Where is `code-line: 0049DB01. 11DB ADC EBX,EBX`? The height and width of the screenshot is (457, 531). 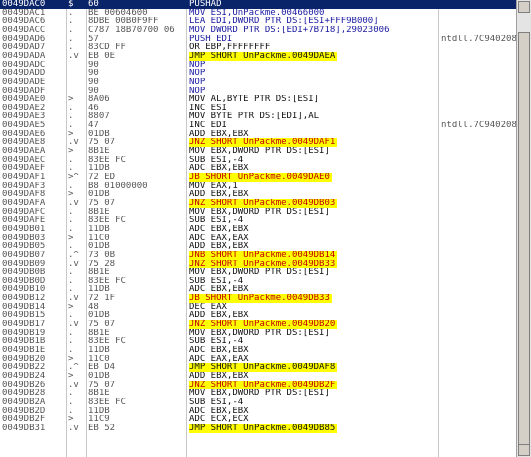
code-line: 0049DB01. 11DB ADC EBX,EBX is located at coordinates (258, 229).